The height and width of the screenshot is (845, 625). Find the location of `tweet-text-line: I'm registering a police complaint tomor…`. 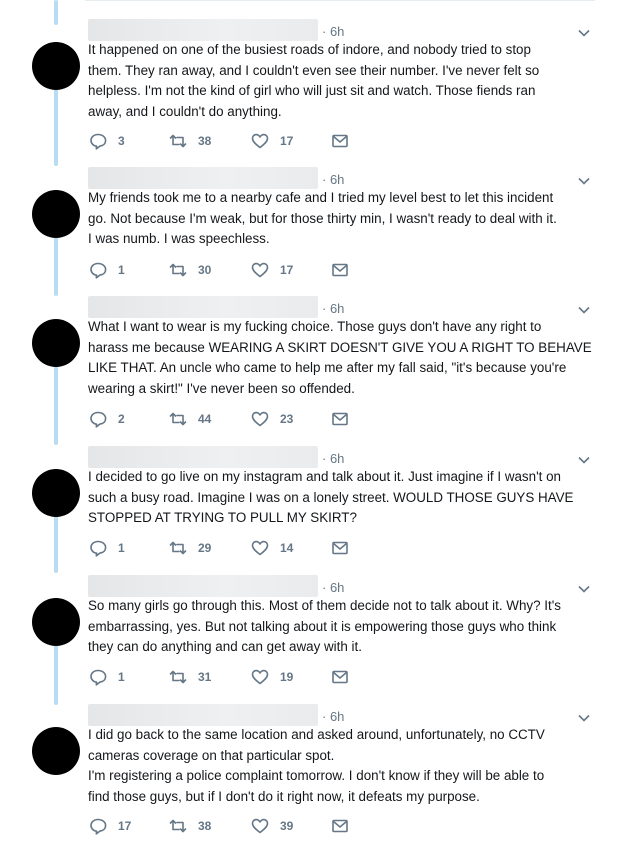

tweet-text-line: I'm registering a police complaint tomor… is located at coordinates (316, 776).